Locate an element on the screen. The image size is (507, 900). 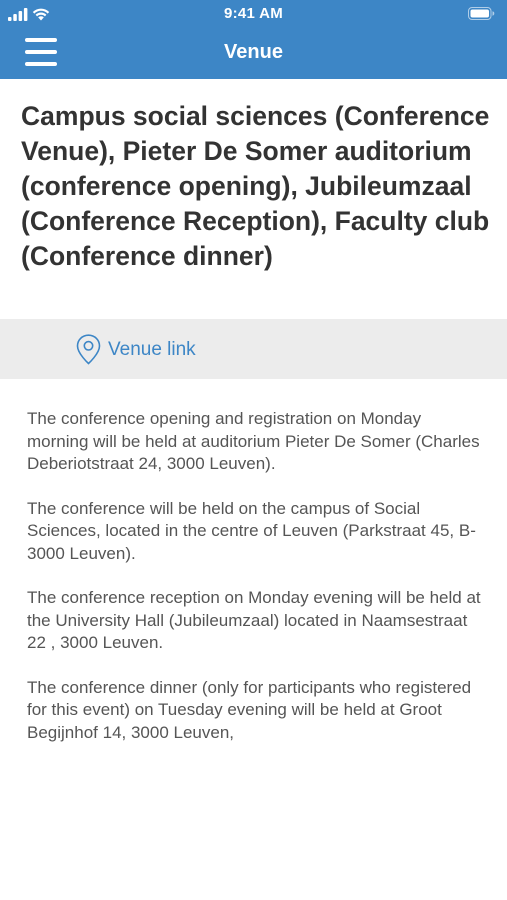
status-time: 9:41 AM is located at coordinates (253, 13).